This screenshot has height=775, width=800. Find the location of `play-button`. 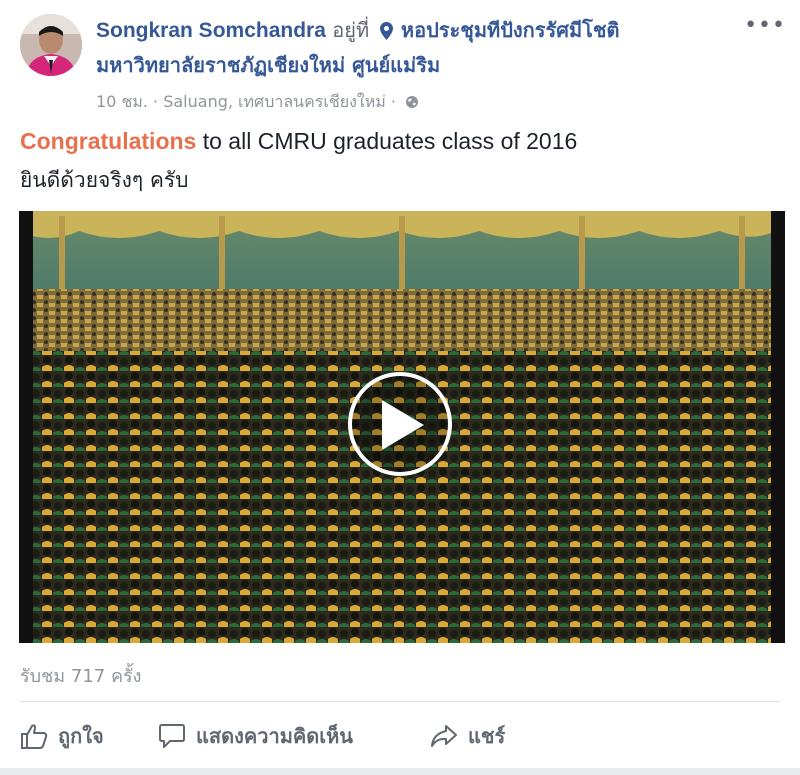

play-button is located at coordinates (400, 424).